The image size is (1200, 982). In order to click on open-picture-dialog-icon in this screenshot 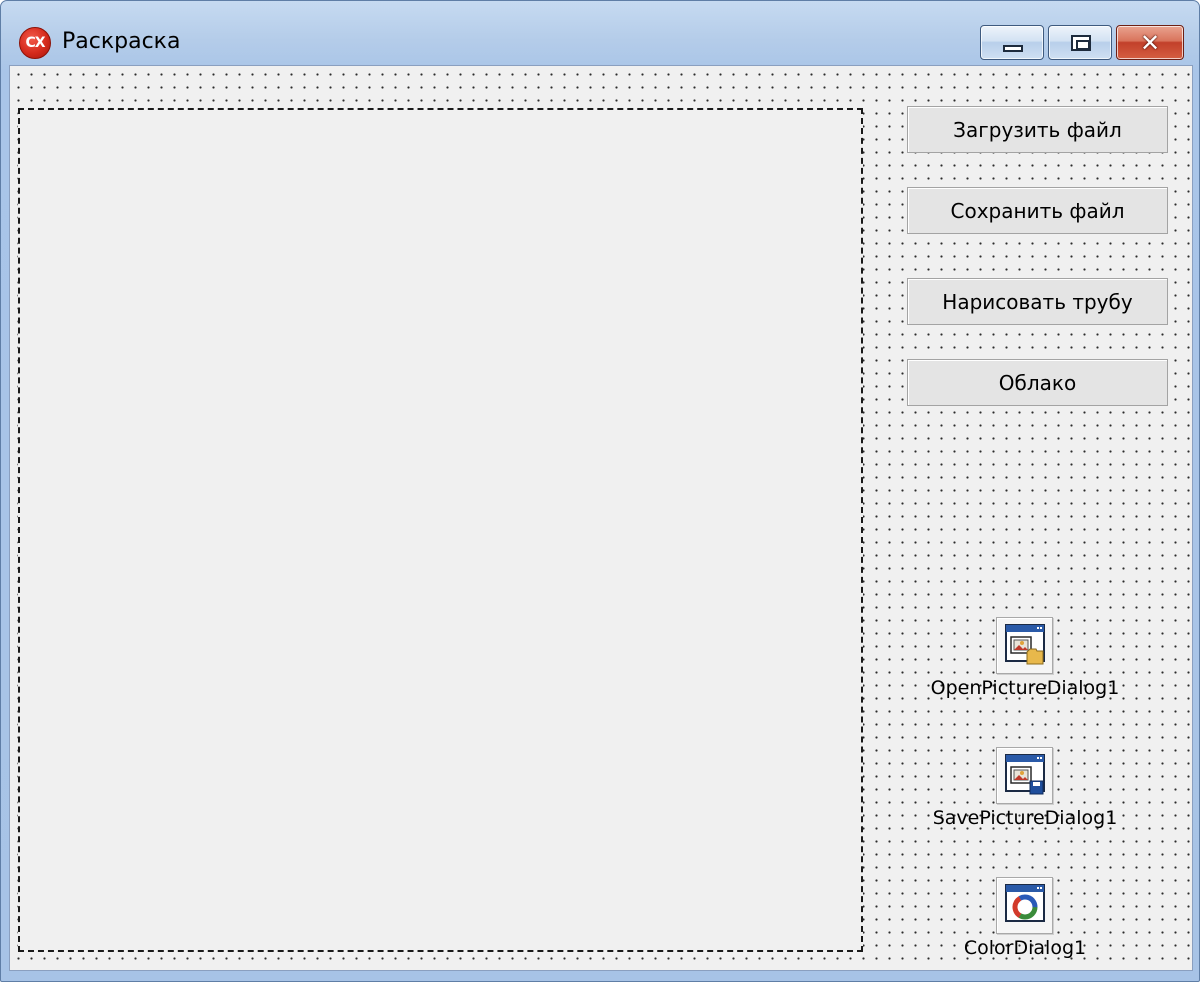, I will do `click(1024, 645)`.